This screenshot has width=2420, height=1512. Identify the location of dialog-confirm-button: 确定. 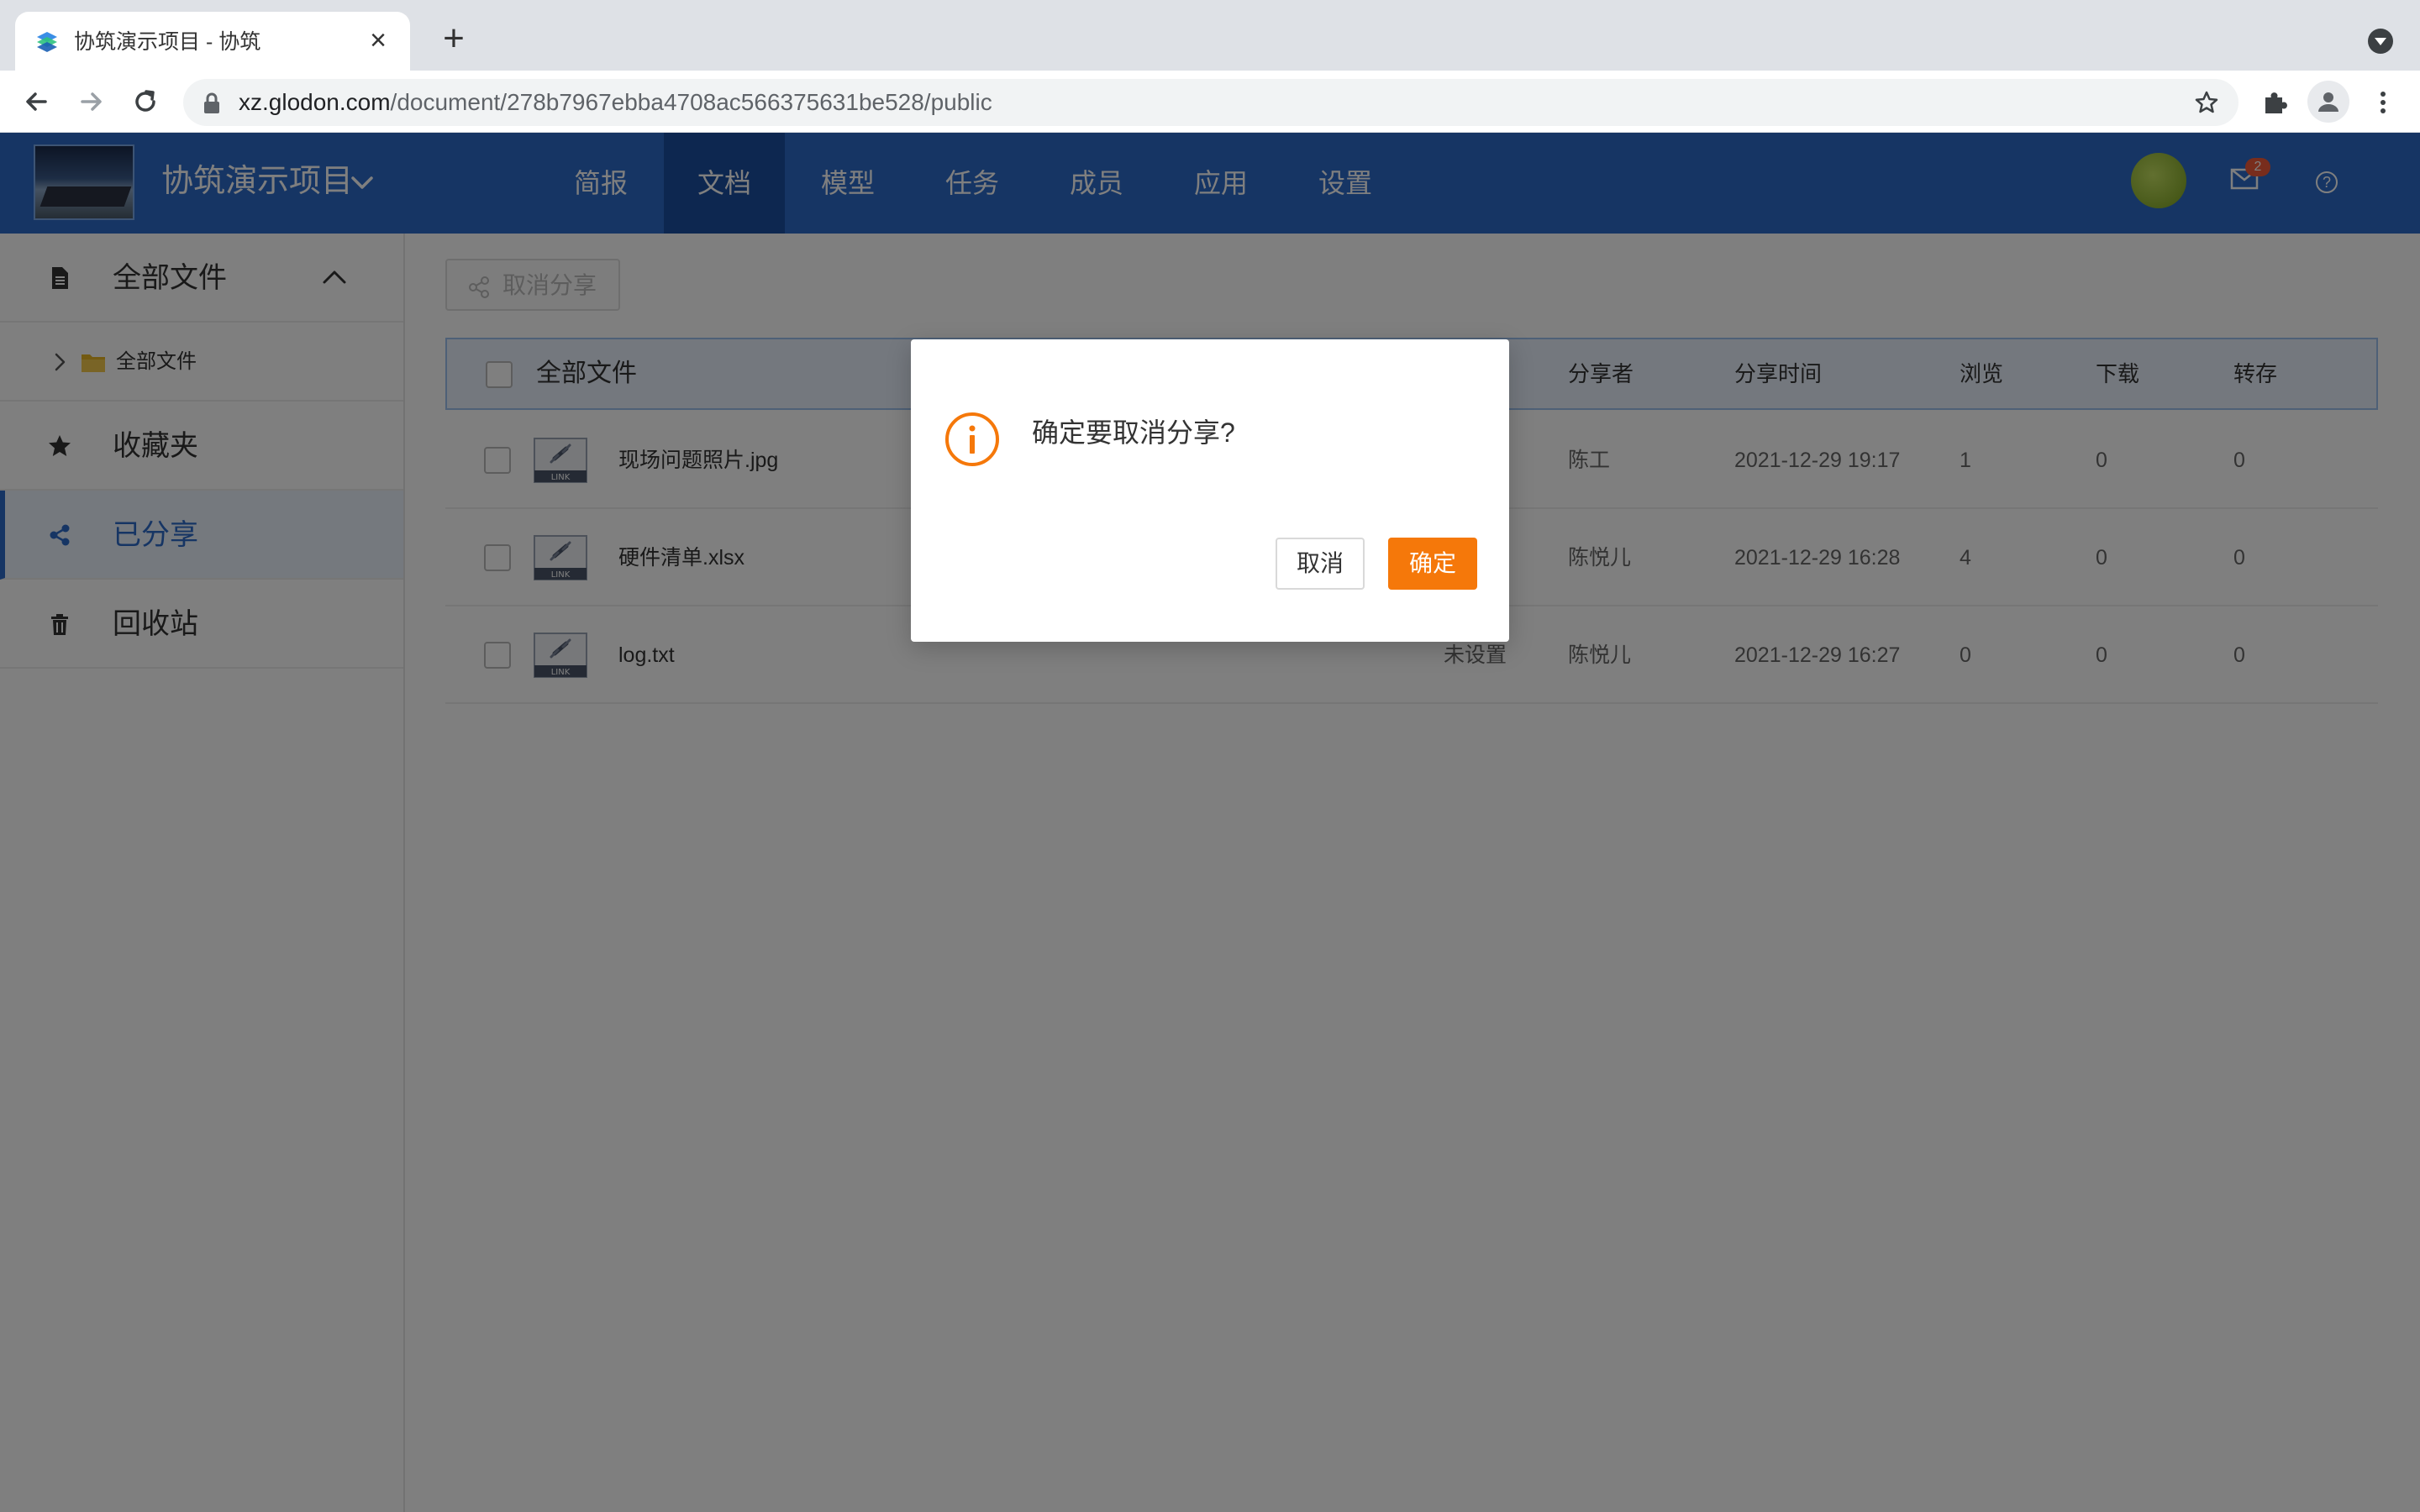
(1433, 564).